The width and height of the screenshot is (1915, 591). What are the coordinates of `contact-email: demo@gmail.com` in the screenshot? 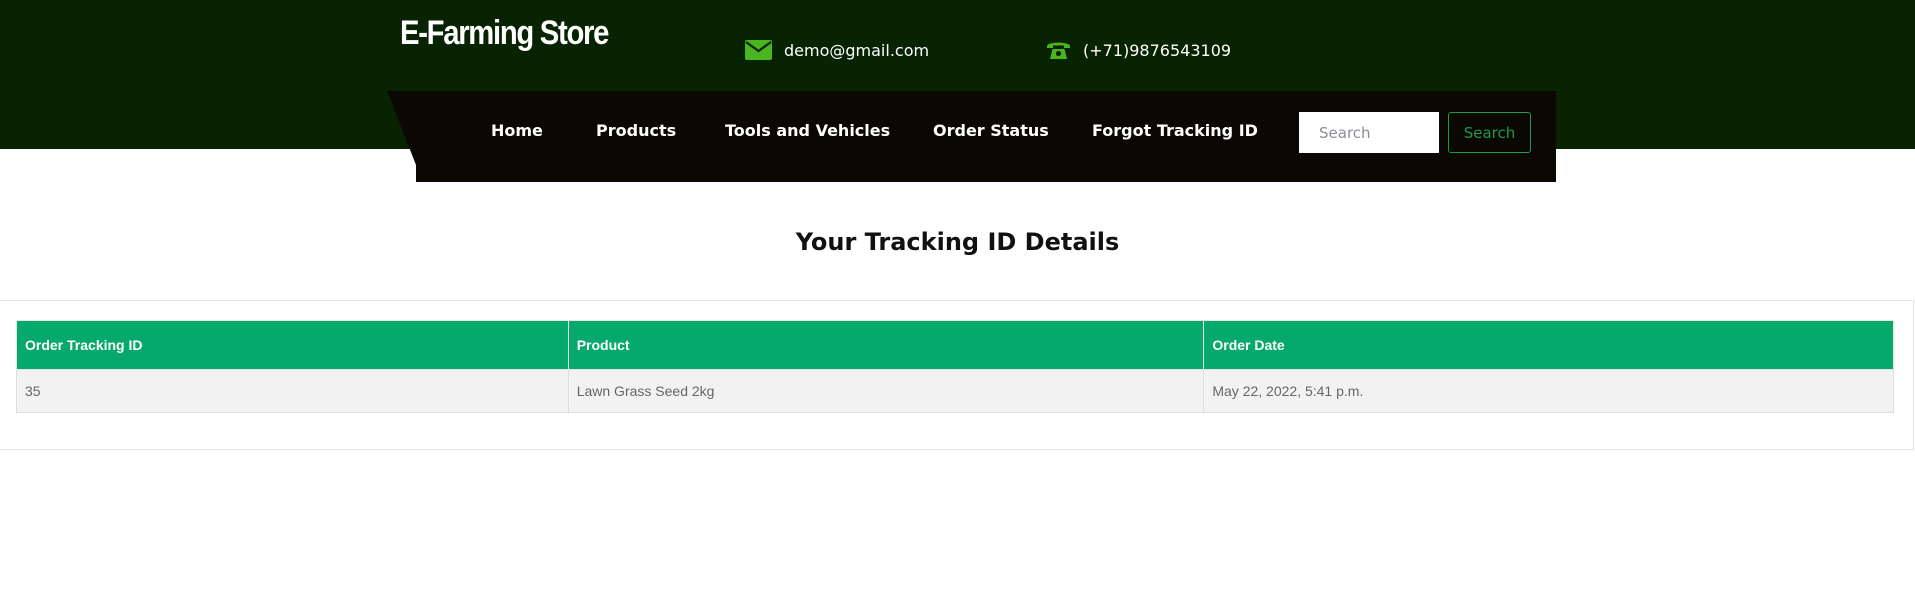 It's located at (837, 50).